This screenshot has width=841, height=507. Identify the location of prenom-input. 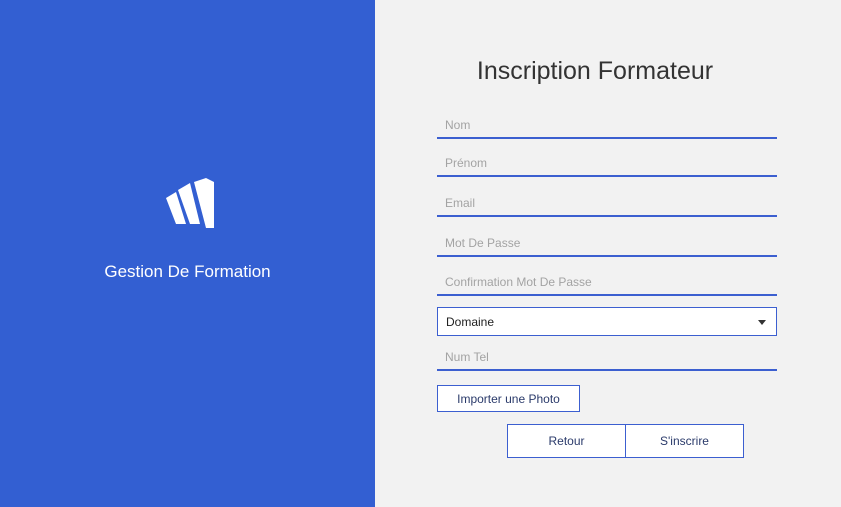
(607, 163).